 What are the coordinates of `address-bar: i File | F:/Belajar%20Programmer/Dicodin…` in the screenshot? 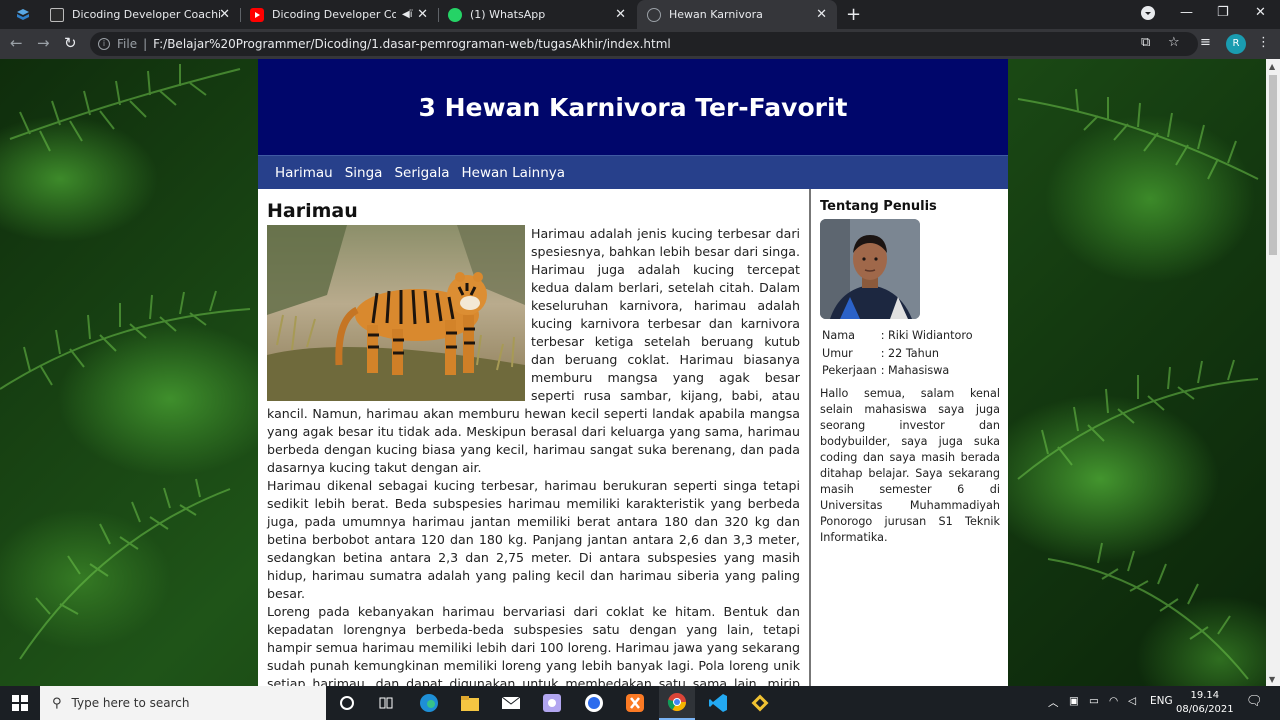 It's located at (644, 44).